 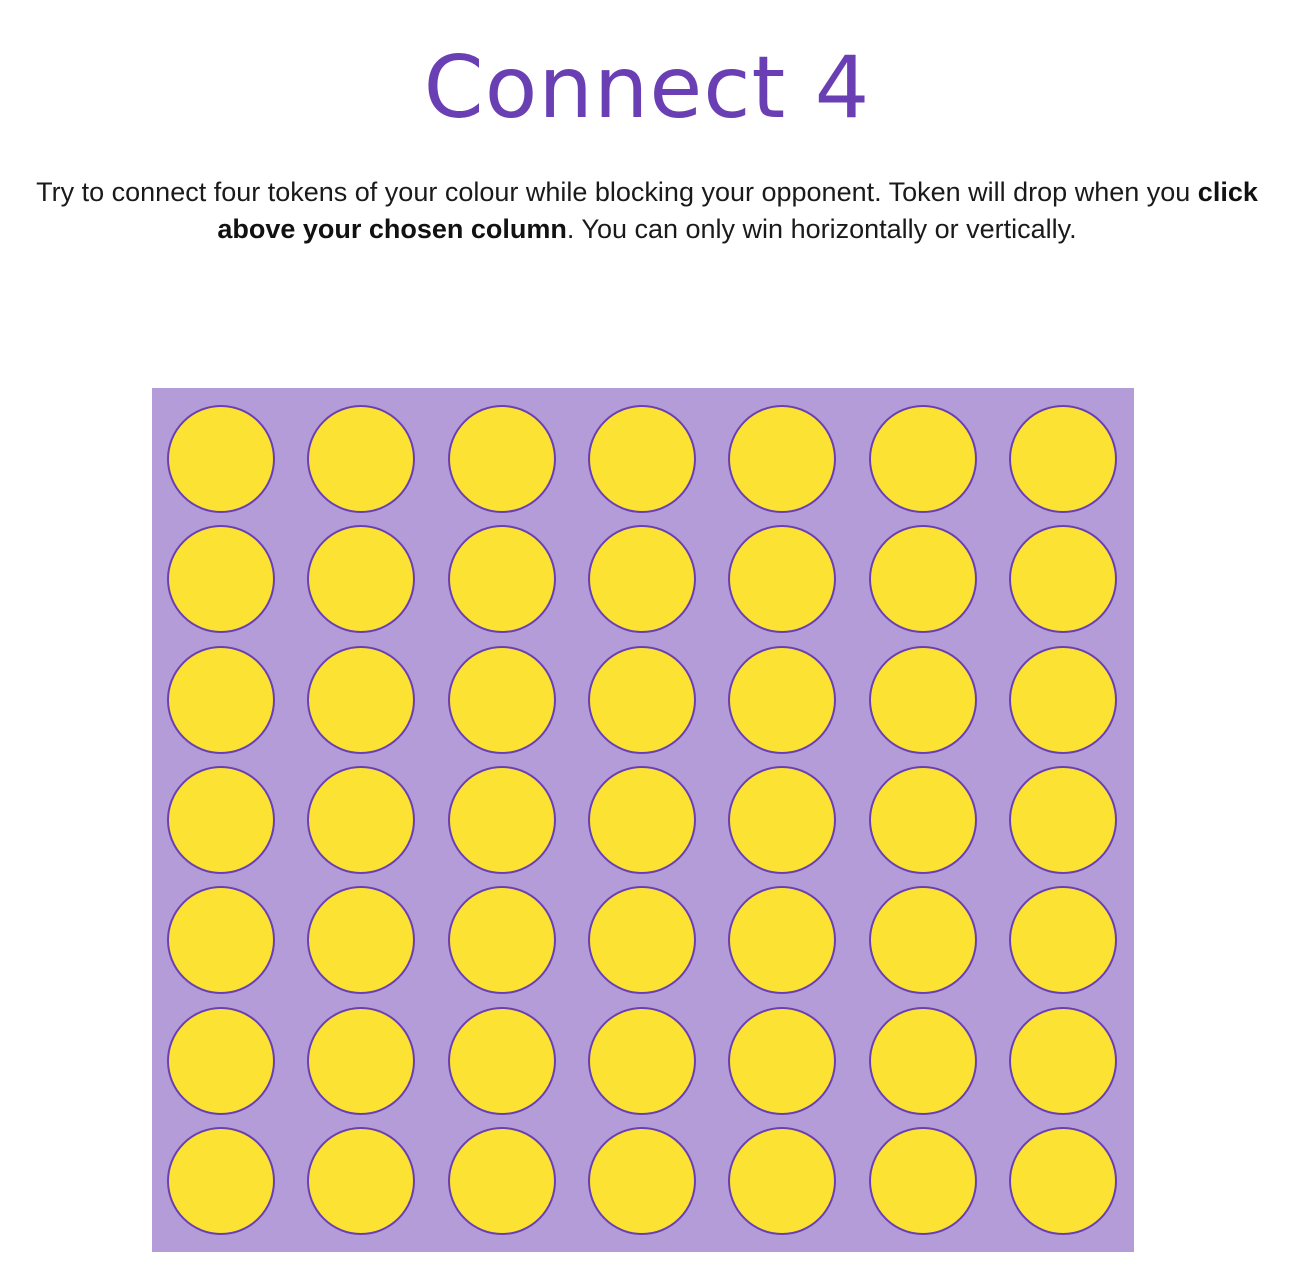 I want to click on page-title: Connect 4, so click(x=647, y=88).